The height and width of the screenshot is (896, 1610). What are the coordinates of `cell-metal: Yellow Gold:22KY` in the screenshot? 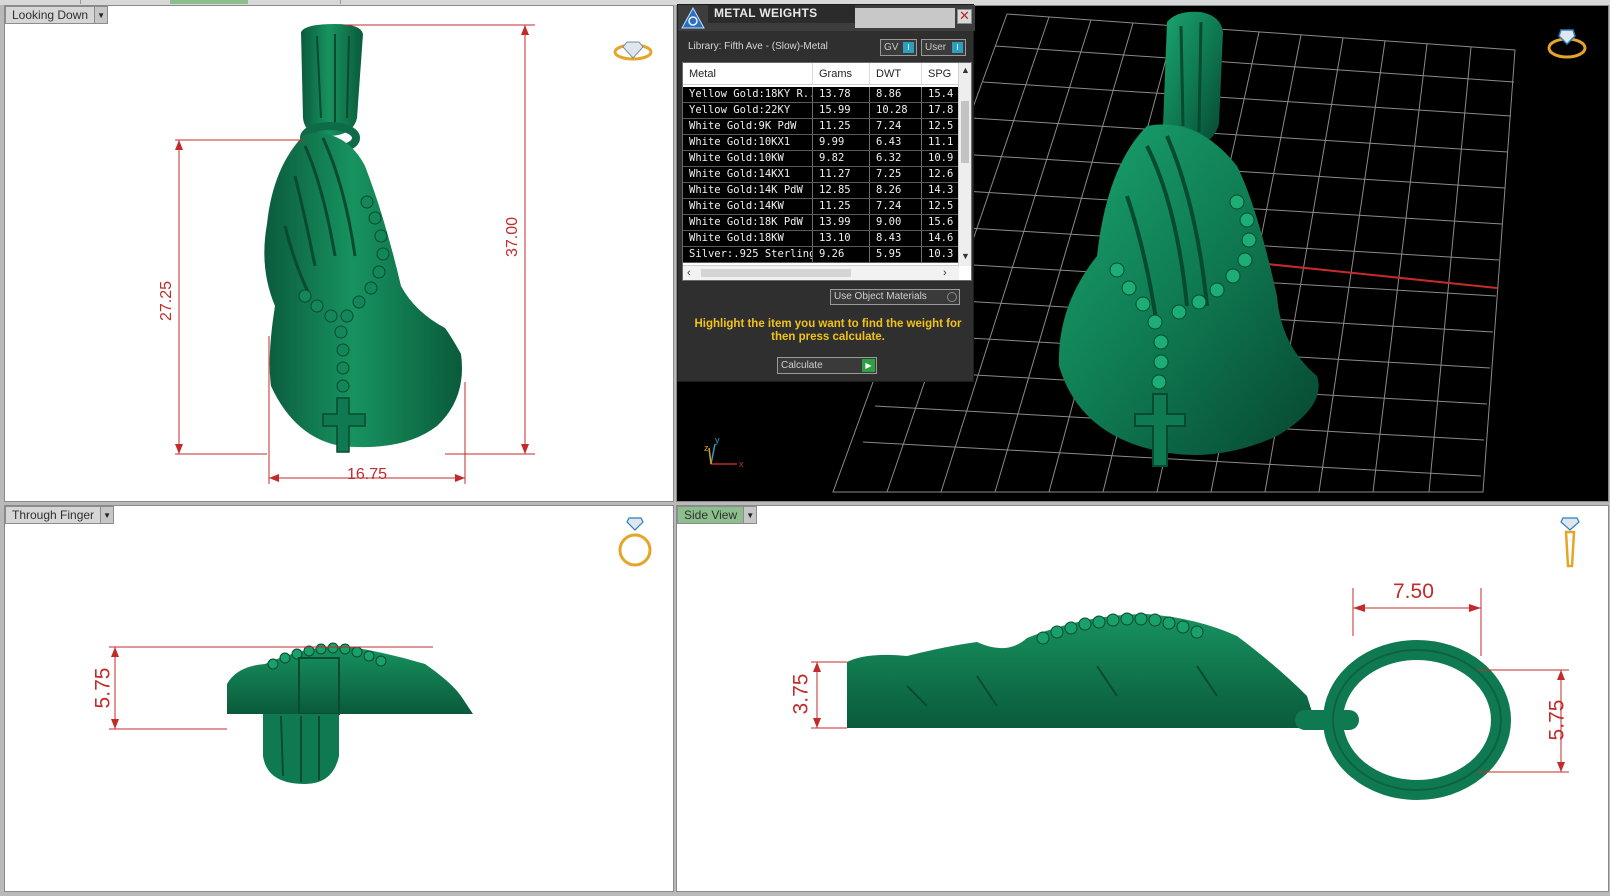 It's located at (748, 110).